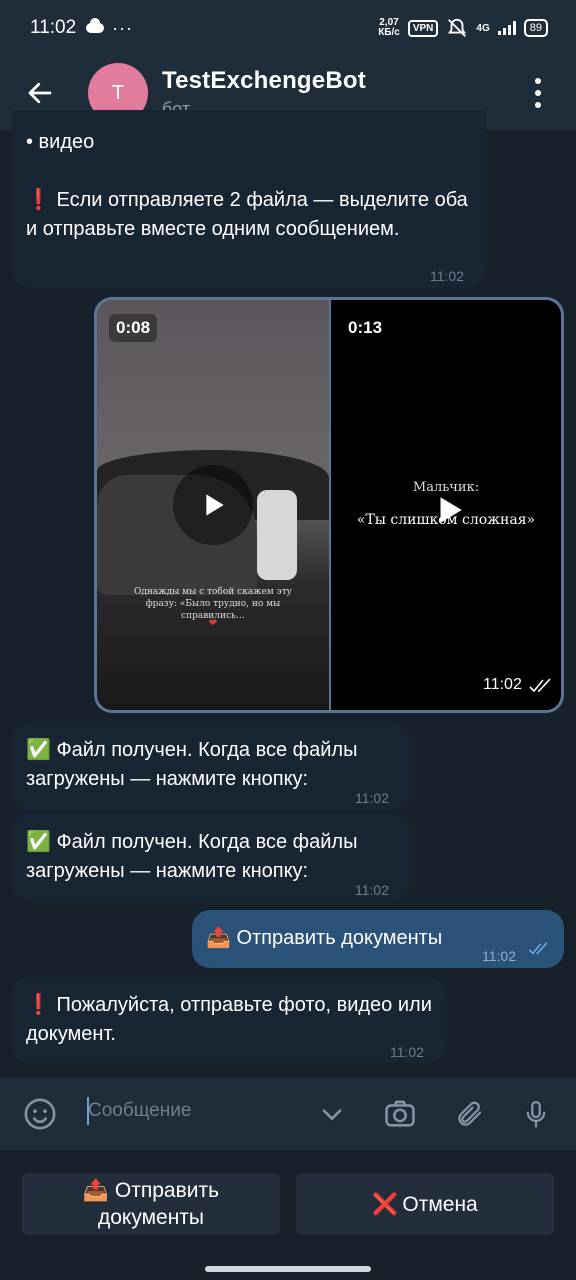 This screenshot has width=576, height=1280. I want to click on more-menu-button, so click(538, 93).